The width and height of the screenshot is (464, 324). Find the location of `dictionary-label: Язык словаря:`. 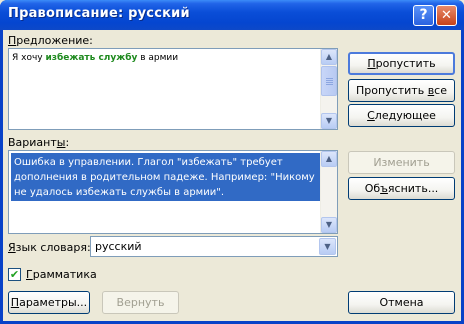

dictionary-label: Язык словаря: is located at coordinates (49, 247).